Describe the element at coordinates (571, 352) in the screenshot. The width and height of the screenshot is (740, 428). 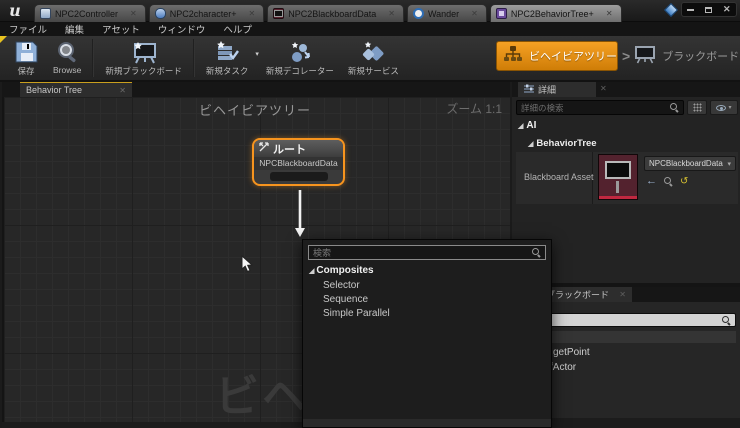
I see `blackboard-key-entry: getPoint` at that location.